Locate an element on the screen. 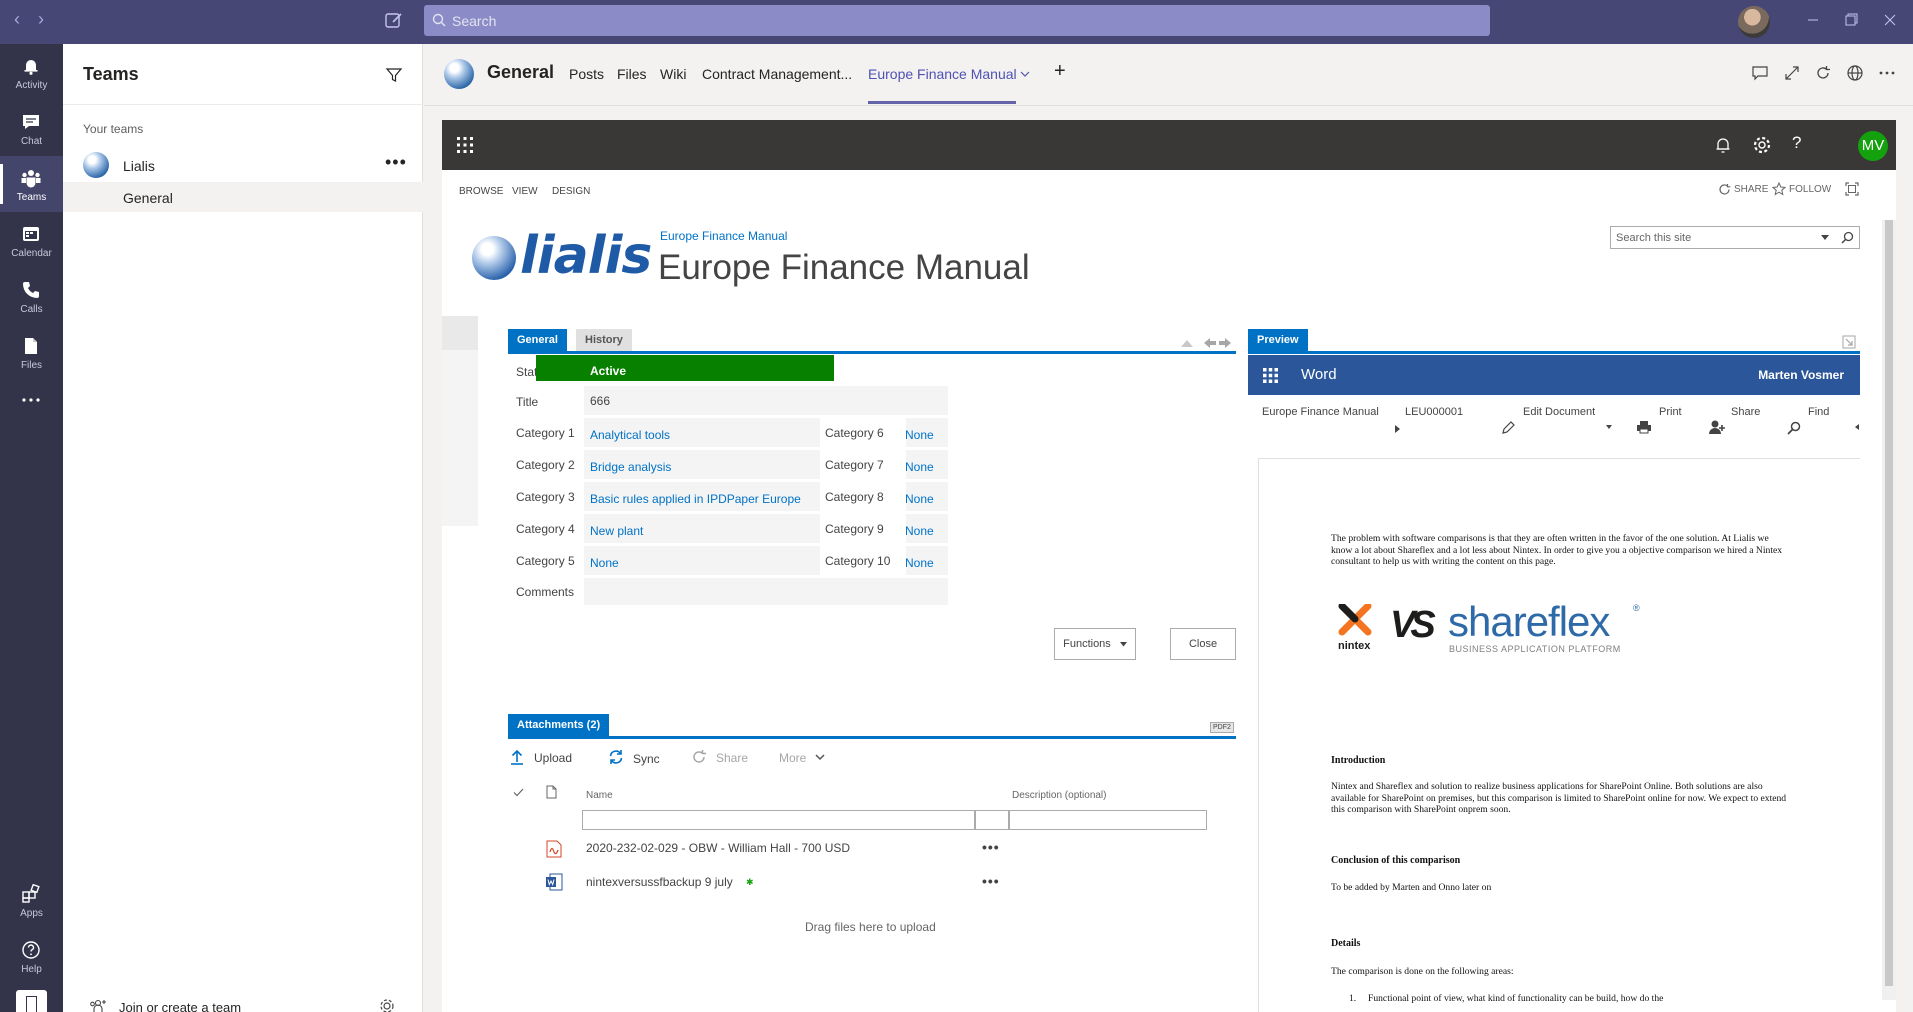 The width and height of the screenshot is (1913, 1012). upload-button: Upload is located at coordinates (553, 758).